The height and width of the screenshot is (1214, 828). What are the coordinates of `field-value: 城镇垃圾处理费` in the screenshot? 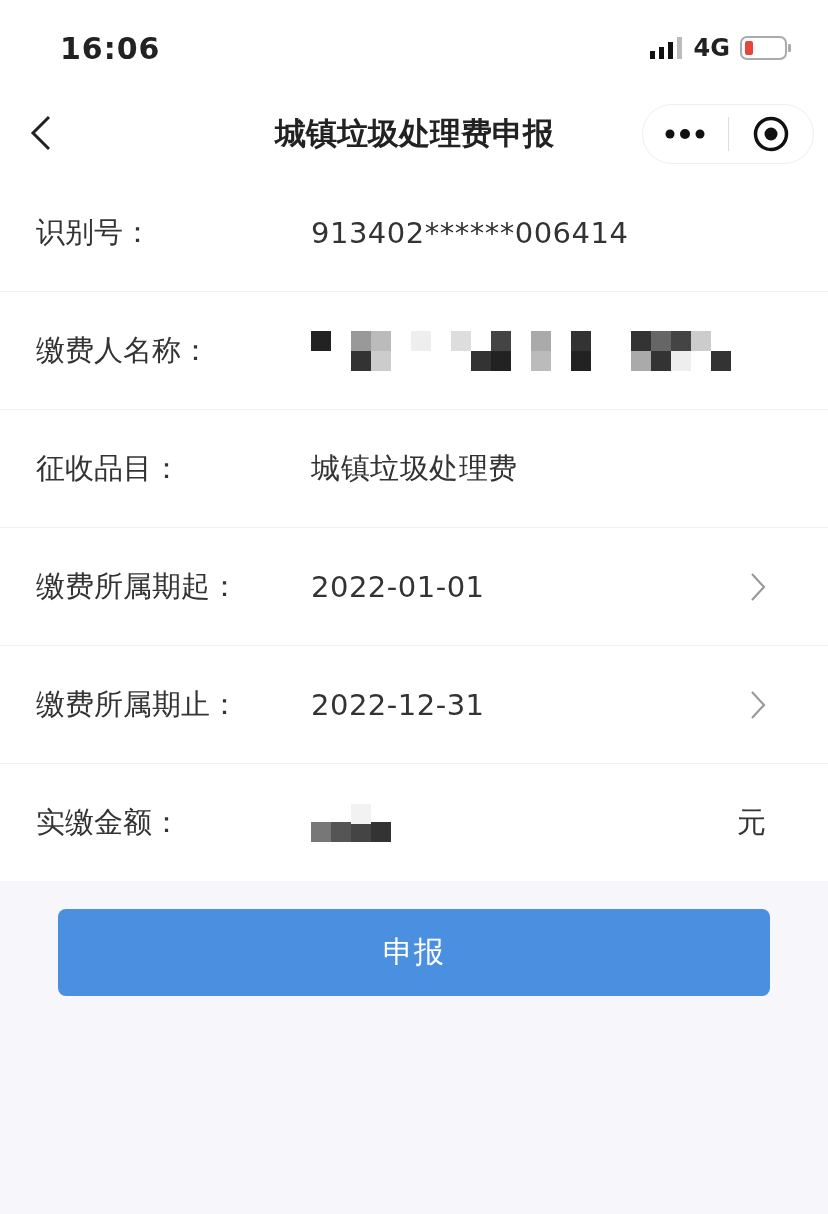 It's located at (414, 468).